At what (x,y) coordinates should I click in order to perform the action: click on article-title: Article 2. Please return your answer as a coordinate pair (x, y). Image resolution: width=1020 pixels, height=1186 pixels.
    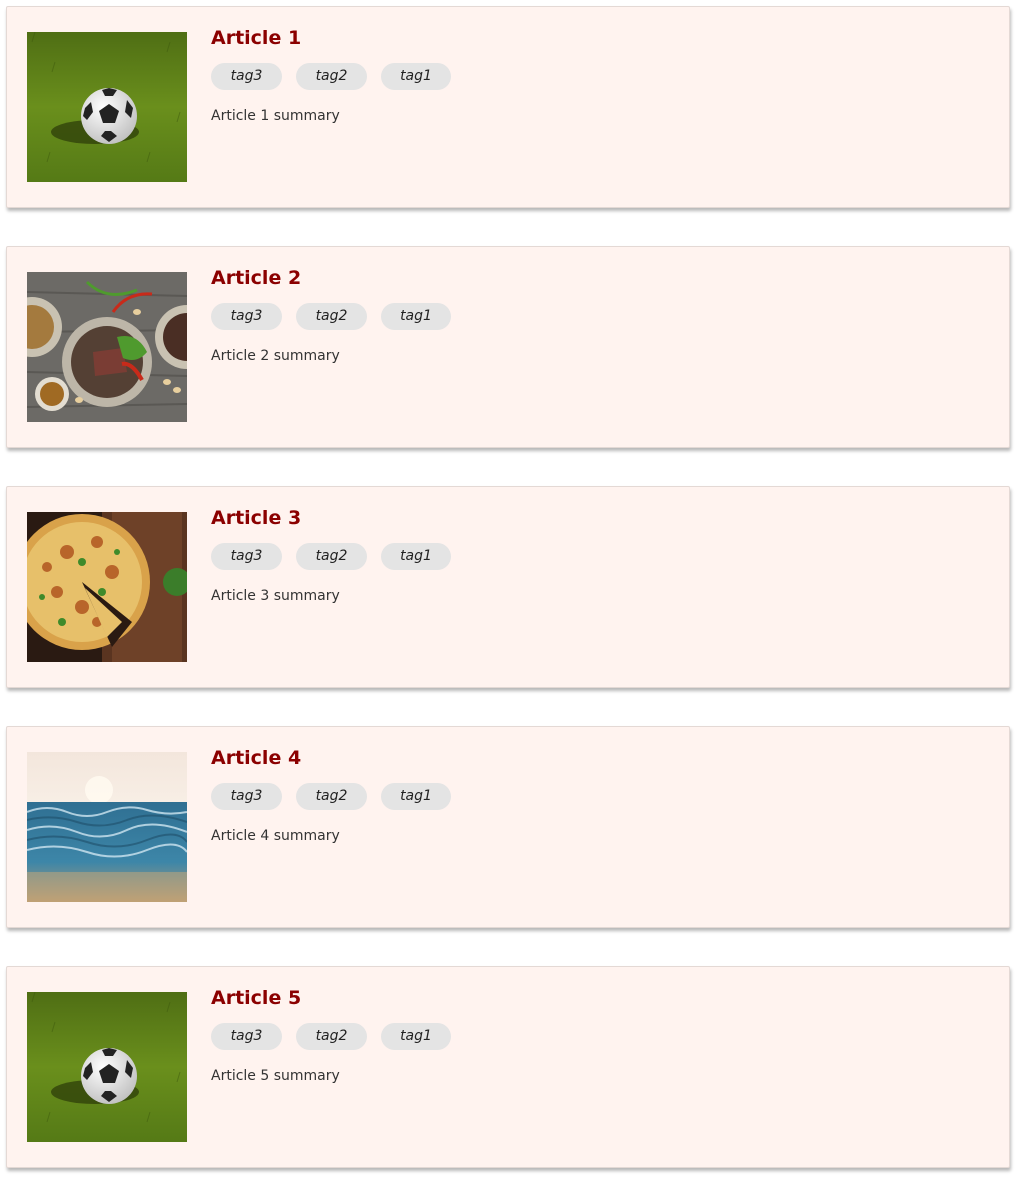
    Looking at the image, I should click on (600, 278).